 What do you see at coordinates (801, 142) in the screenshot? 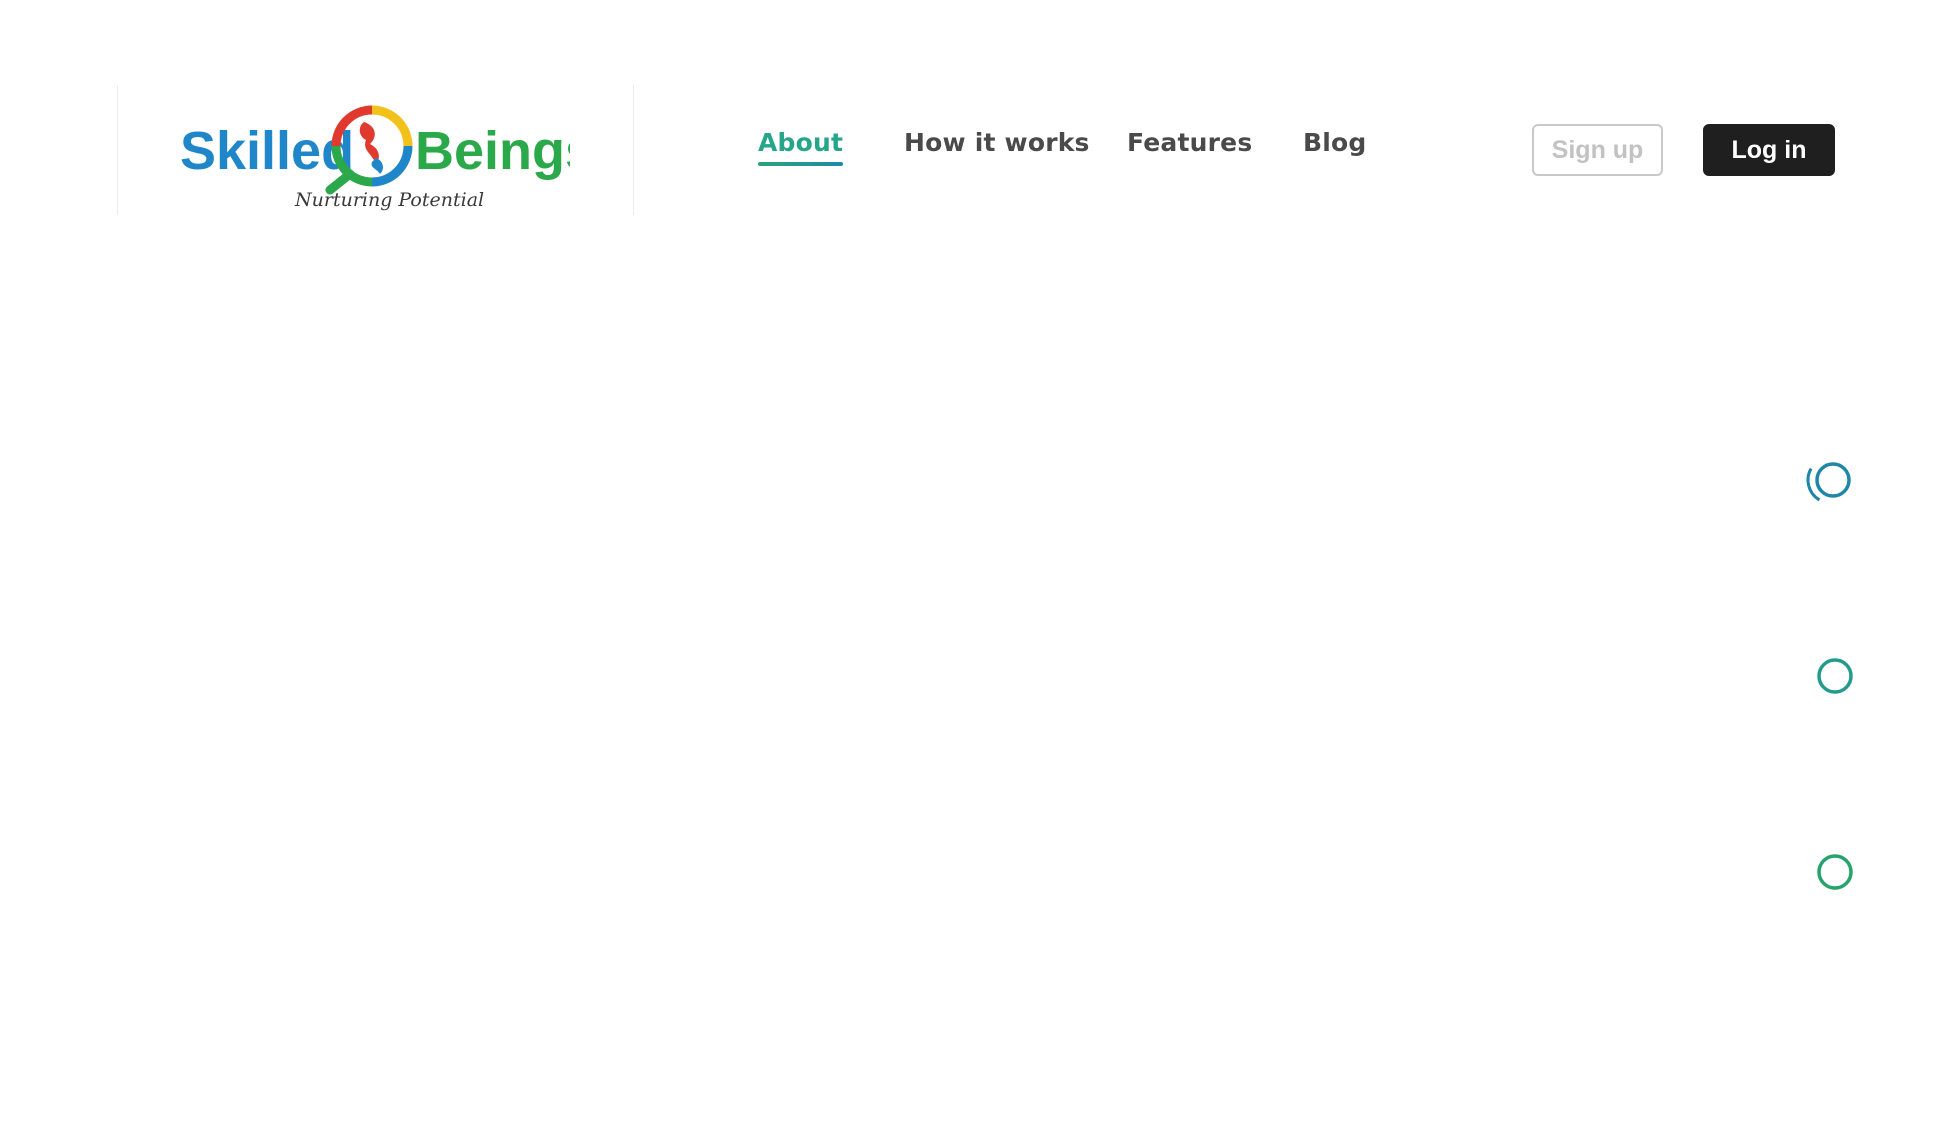
I see `nav-item-label: About` at bounding box center [801, 142].